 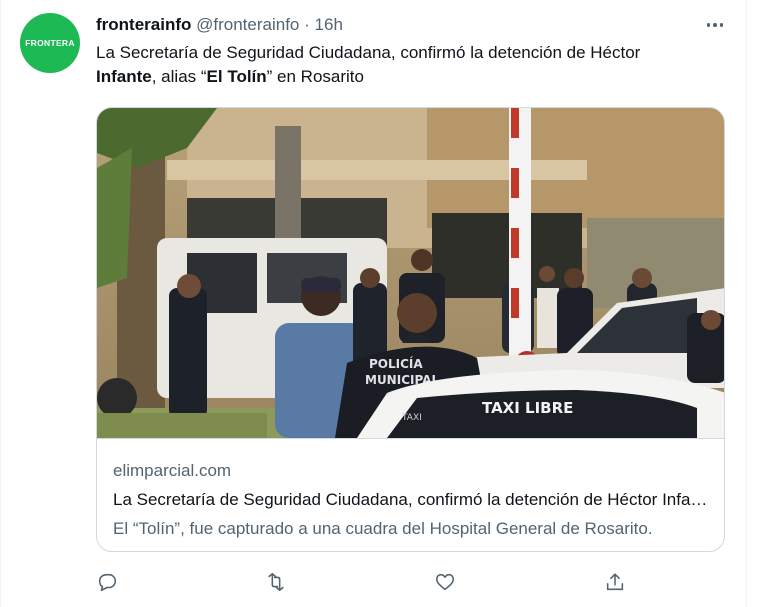 I want to click on taxi-print-main: TAXI LIBRE, so click(x=527, y=408).